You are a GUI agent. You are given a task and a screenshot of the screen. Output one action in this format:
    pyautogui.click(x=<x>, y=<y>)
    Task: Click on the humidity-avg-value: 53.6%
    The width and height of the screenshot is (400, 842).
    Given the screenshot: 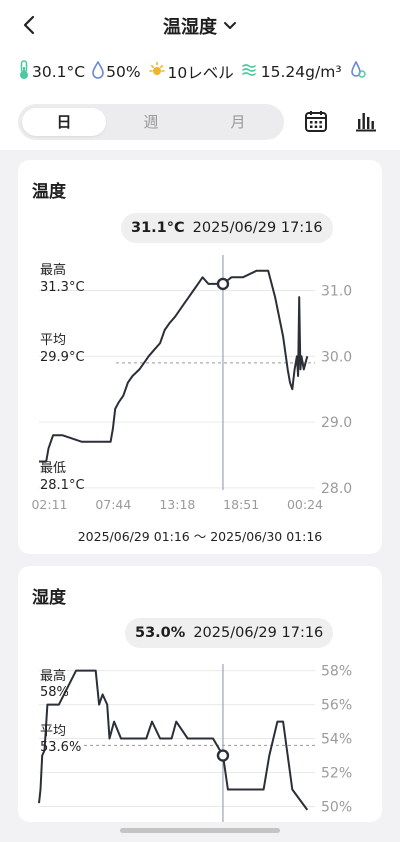 What is the action you would take?
    pyautogui.click(x=60, y=747)
    